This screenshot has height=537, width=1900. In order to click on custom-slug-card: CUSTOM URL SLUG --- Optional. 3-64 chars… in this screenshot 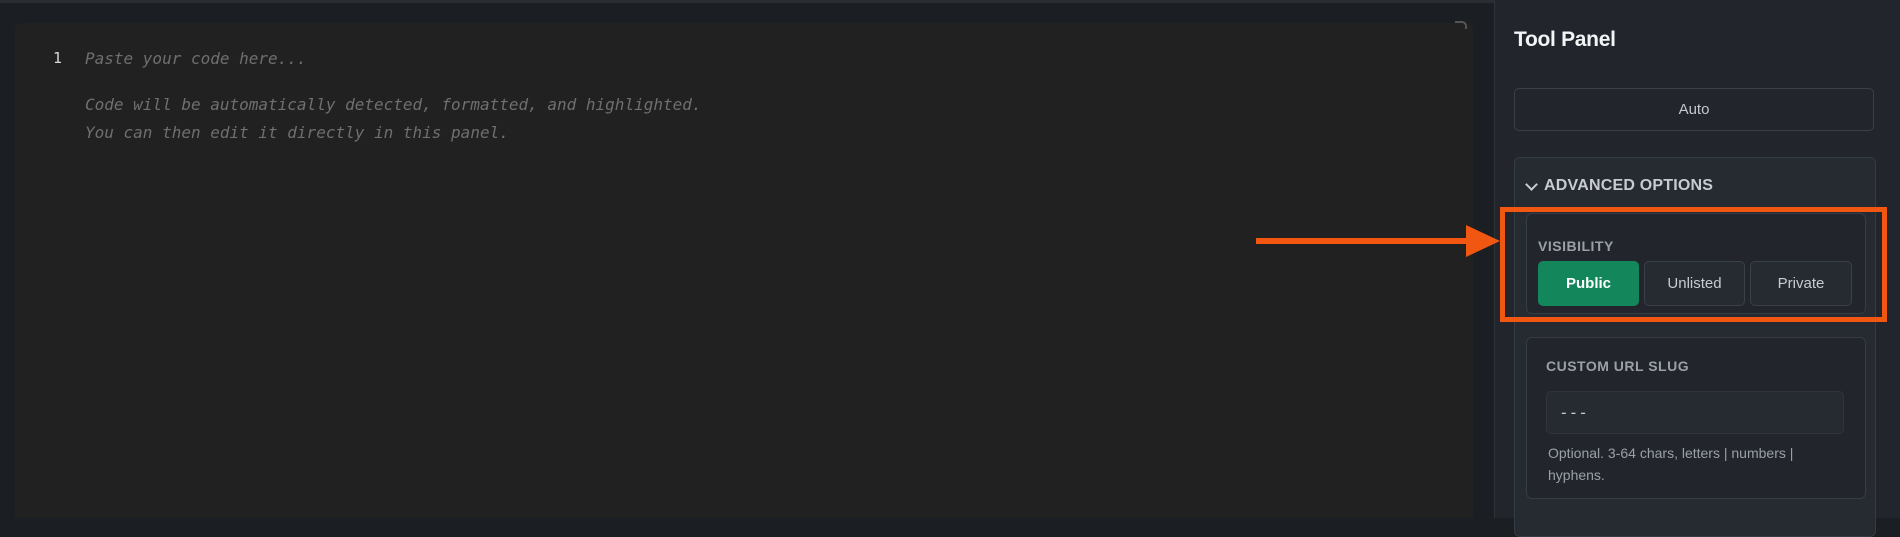, I will do `click(1696, 418)`.